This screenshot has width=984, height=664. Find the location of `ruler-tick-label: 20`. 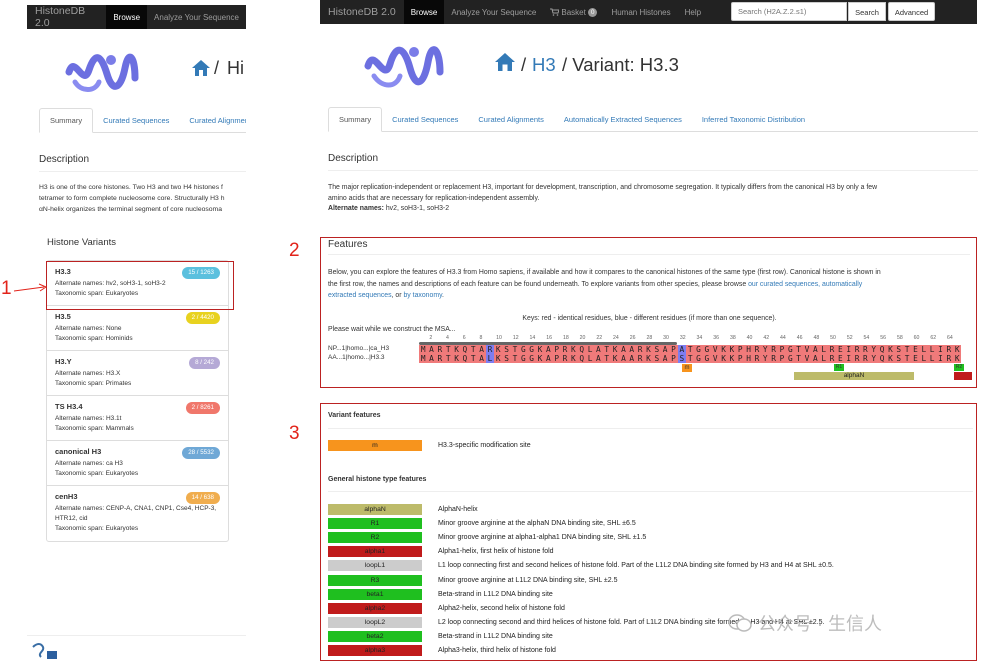

ruler-tick-label: 20 is located at coordinates (582, 338).